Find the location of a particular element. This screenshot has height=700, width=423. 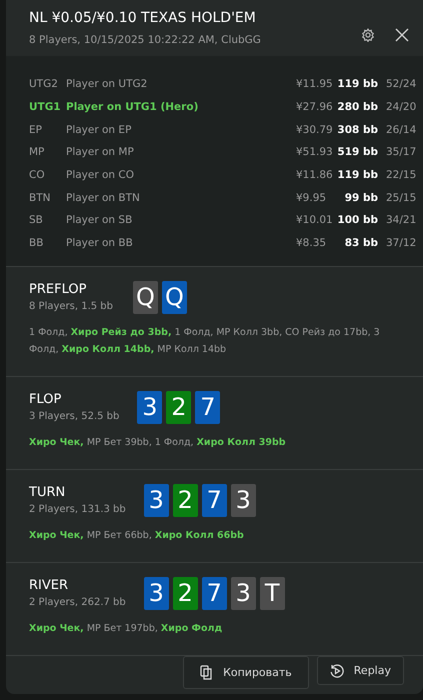

action-summary: 1 Фолд, Хиро Рейз до 3bb, 1 Фолд, MP Колл 3bb, CO Рейз до 17bb, 3 Фолд, Хиро Колл 14bb, MP Колл 14bb is located at coordinates (205, 341).